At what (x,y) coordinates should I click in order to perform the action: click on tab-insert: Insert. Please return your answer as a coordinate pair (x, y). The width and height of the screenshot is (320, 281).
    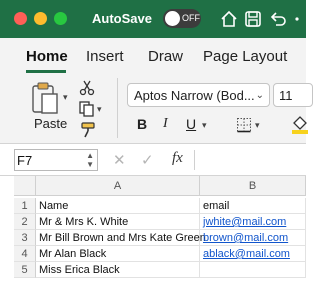
    Looking at the image, I should click on (105, 56).